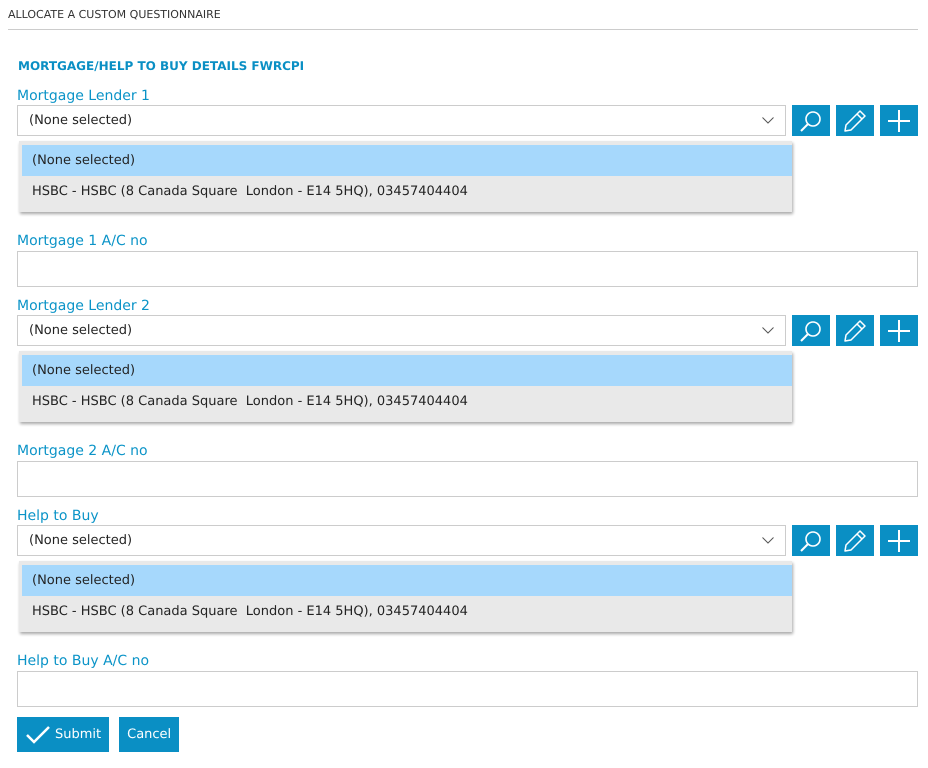 This screenshot has height=768, width=928. I want to click on cancel-button: Cancel, so click(149, 734).